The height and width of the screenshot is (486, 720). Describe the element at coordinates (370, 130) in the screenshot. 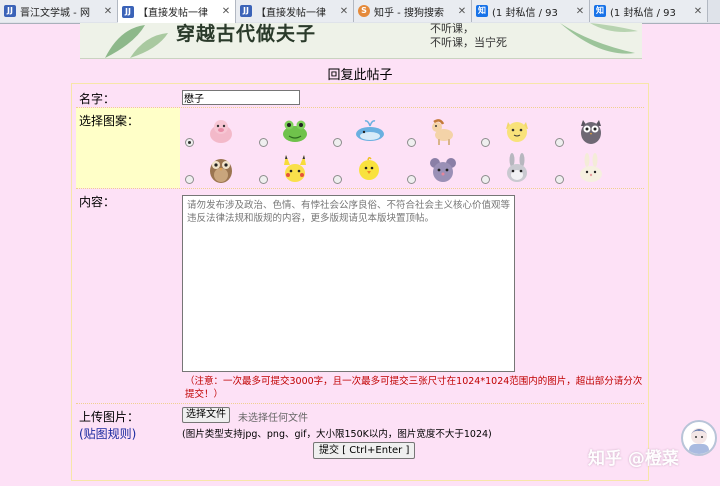

I see `whale-icon` at that location.